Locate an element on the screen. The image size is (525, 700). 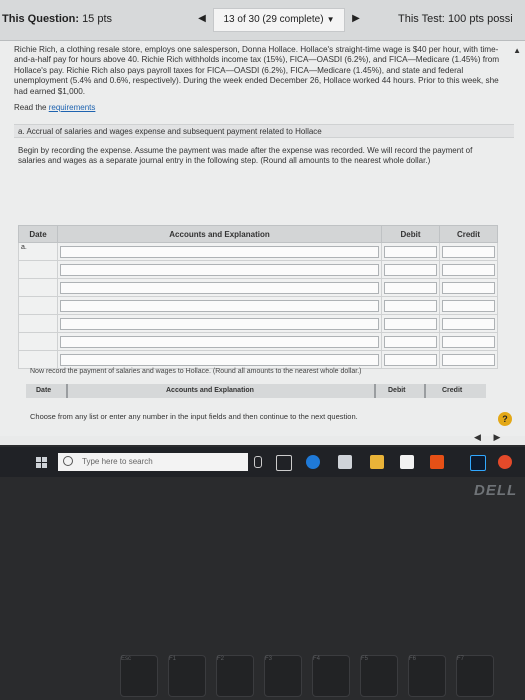
keyboard-function-row: Esc F1 F2 F3 F4 F5 F6 F7 is located at coordinates (322, 677).